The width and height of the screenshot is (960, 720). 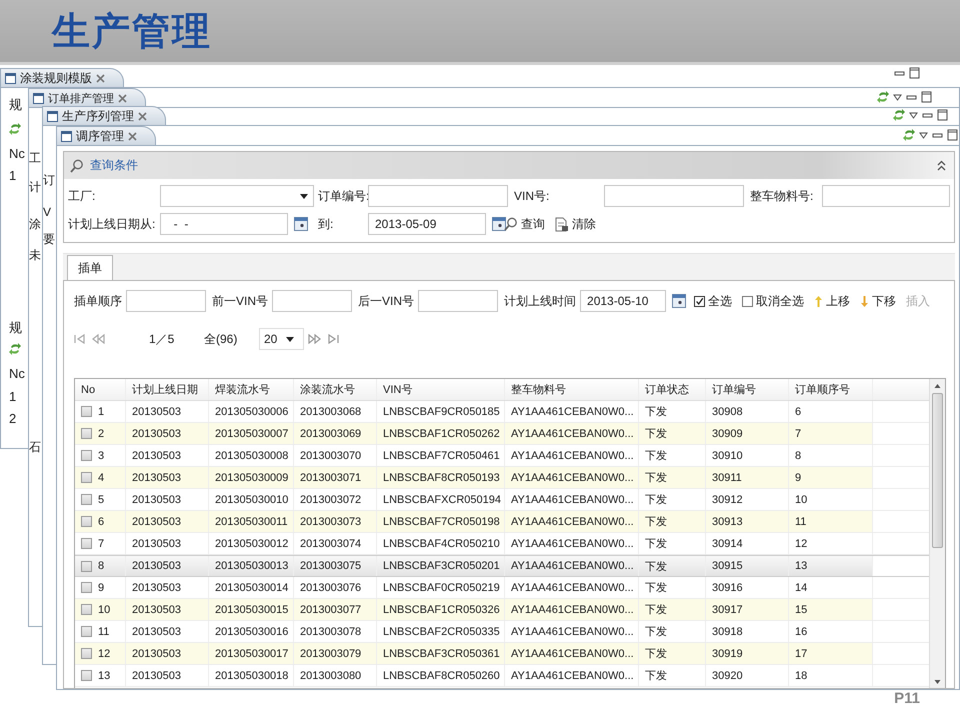 I want to click on dropdown-field, so click(x=237, y=196).